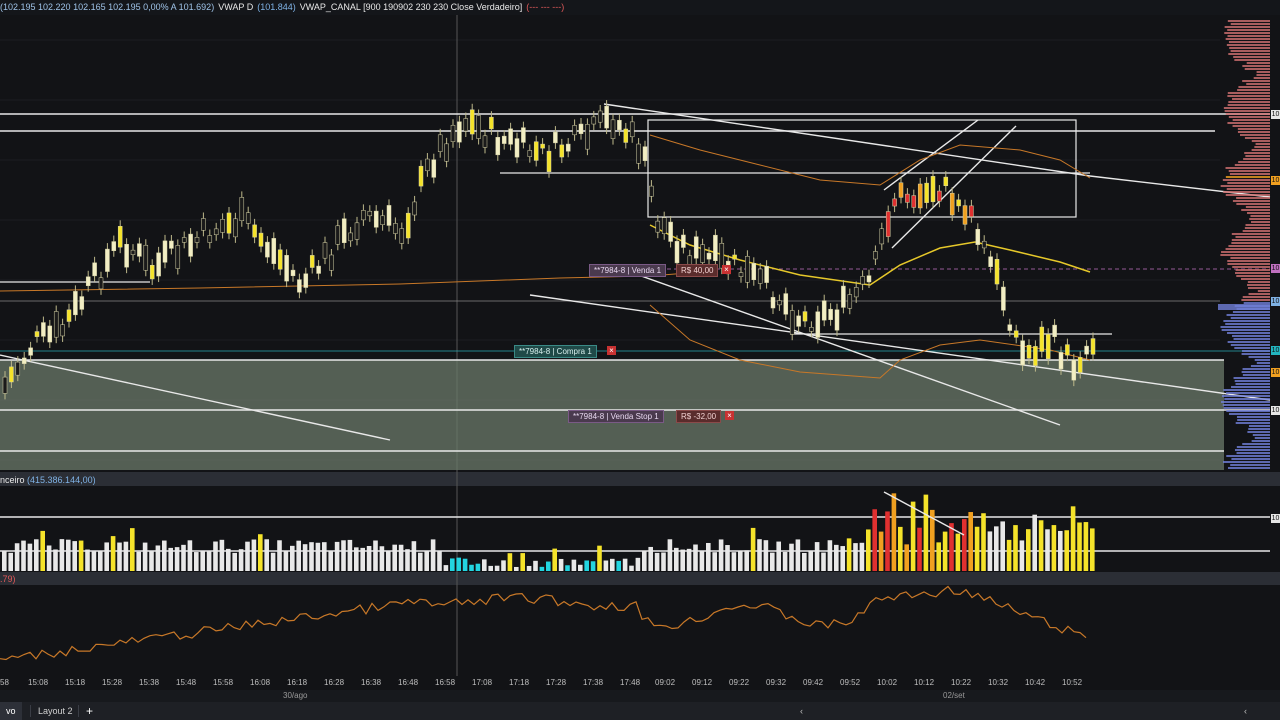  What do you see at coordinates (862, 168) in the screenshot?
I see `rectangle-drawing` at bounding box center [862, 168].